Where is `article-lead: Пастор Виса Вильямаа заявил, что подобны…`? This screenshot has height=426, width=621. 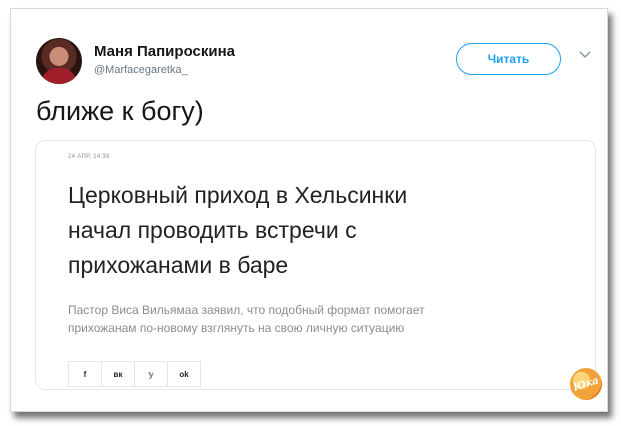 article-lead: Пастор Виса Вильямаа заявил, что подобны… is located at coordinates (246, 319).